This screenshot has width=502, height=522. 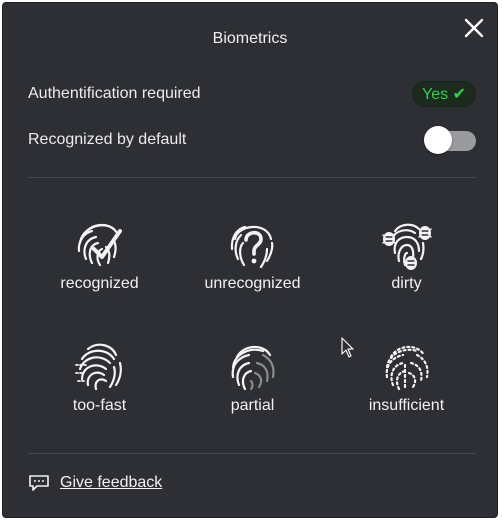 I want to click on auth-required-toggle: Yes ✔, so click(x=444, y=94).